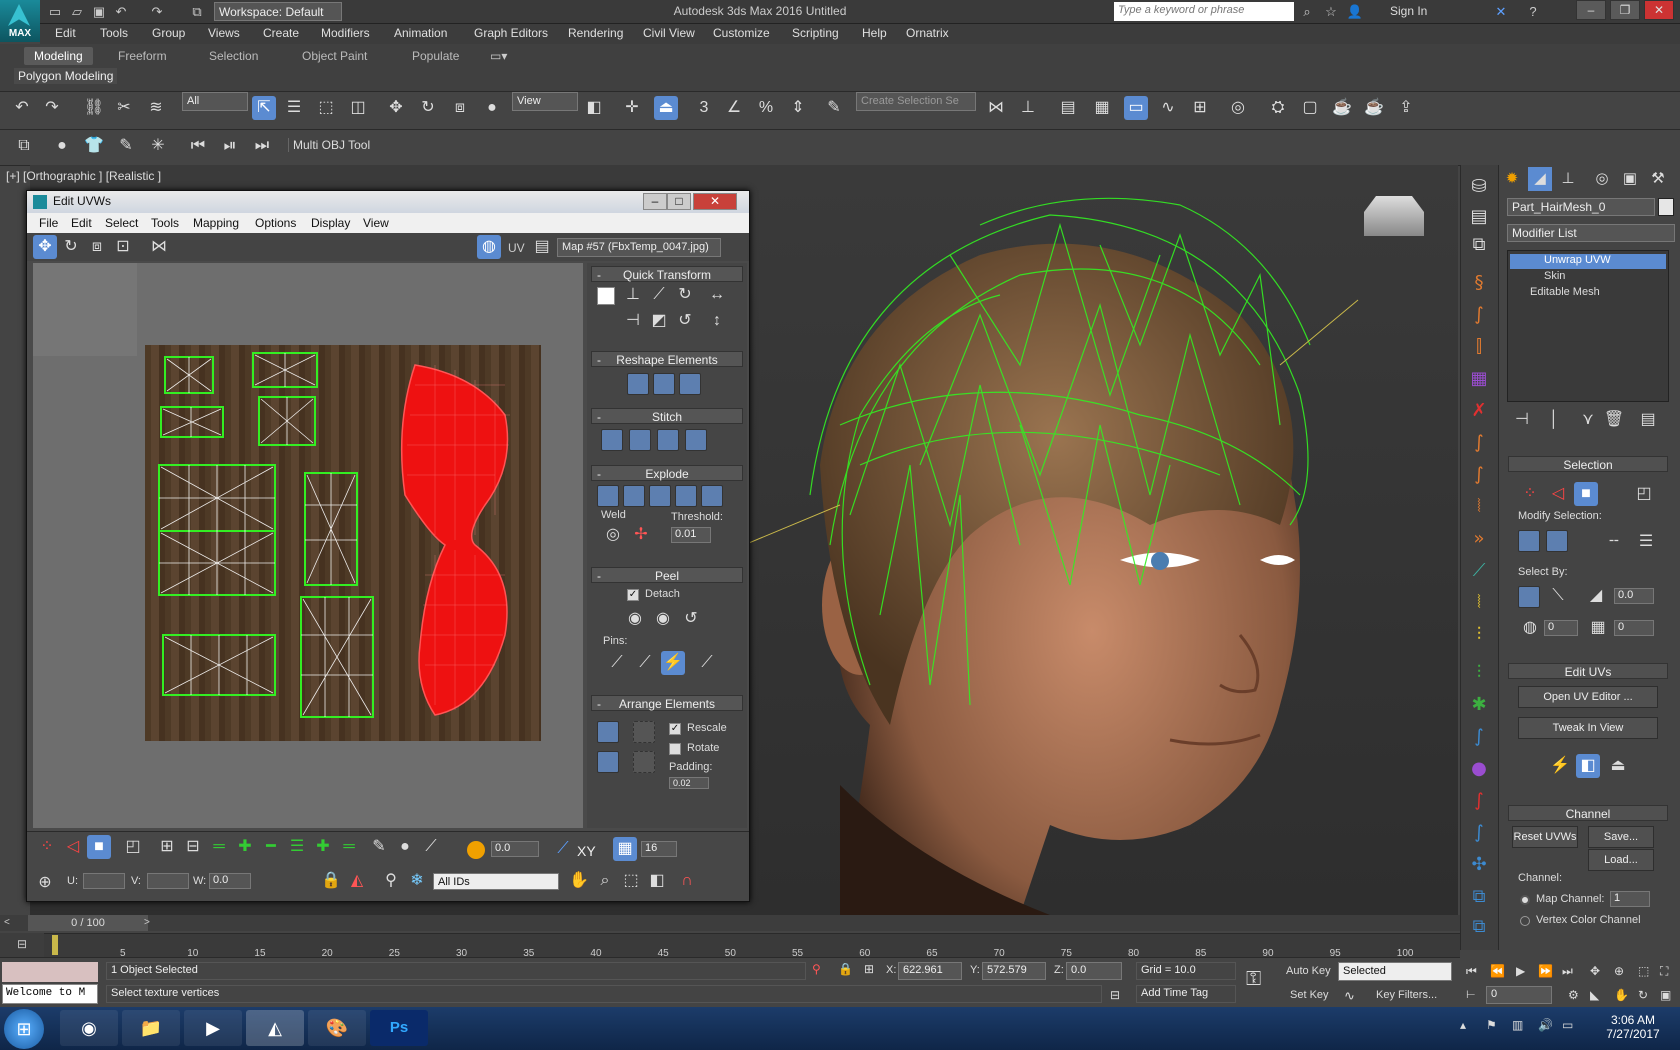 Image resolution: width=1680 pixels, height=1050 pixels. Describe the element at coordinates (496, 881) in the screenshot. I see `ids-dropdown: All IDs` at that location.